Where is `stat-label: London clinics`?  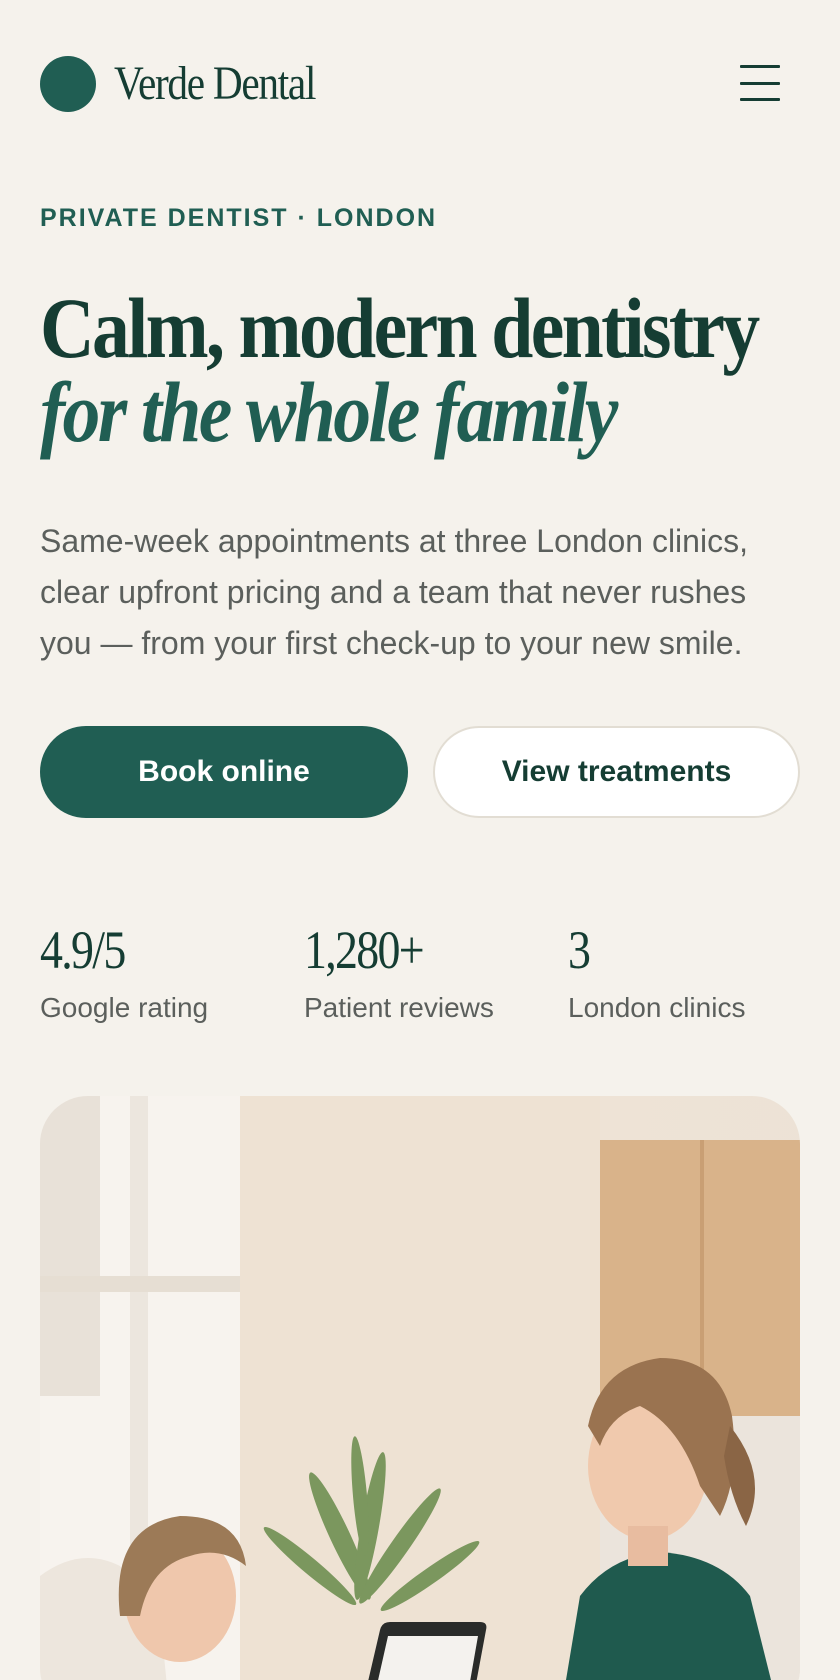
stat-label: London clinics is located at coordinates (657, 1007).